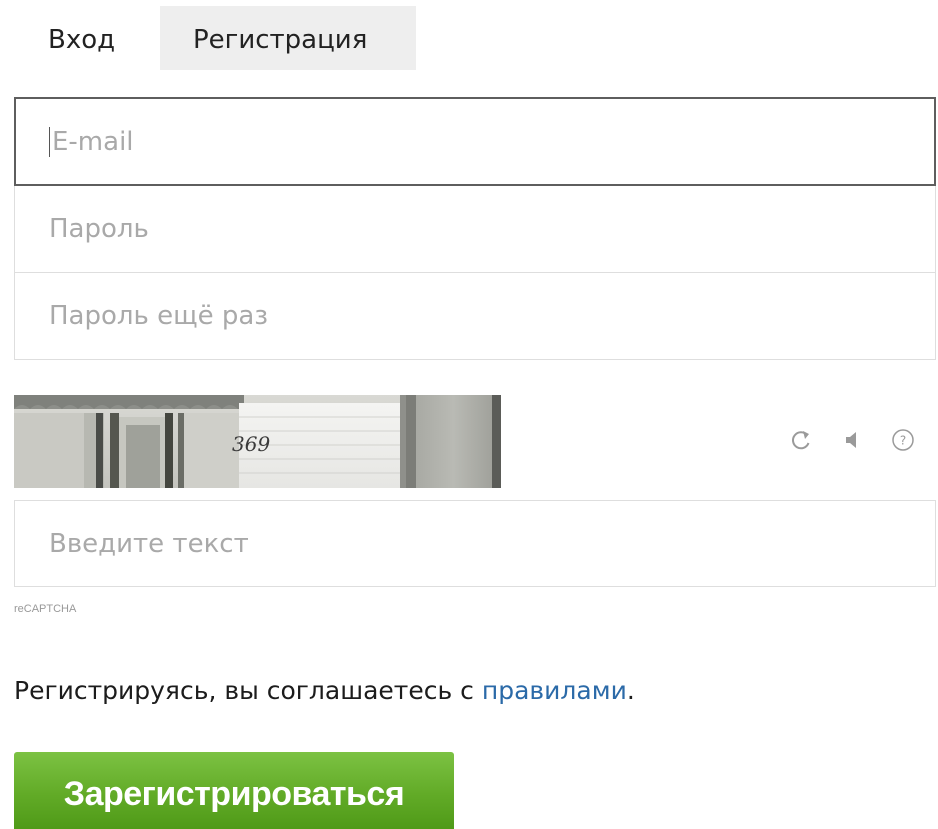 This screenshot has width=938, height=829. Describe the element at coordinates (475, 316) in the screenshot. I see `password-repeat-field: Пароль ещё раз` at that location.